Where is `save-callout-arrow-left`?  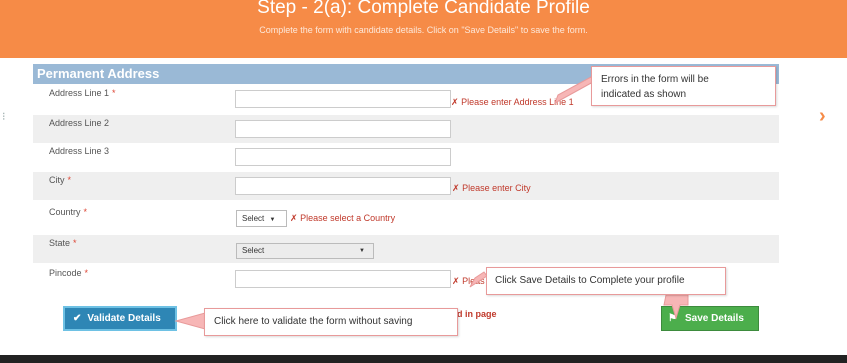
save-callout-arrow-left is located at coordinates (478, 279).